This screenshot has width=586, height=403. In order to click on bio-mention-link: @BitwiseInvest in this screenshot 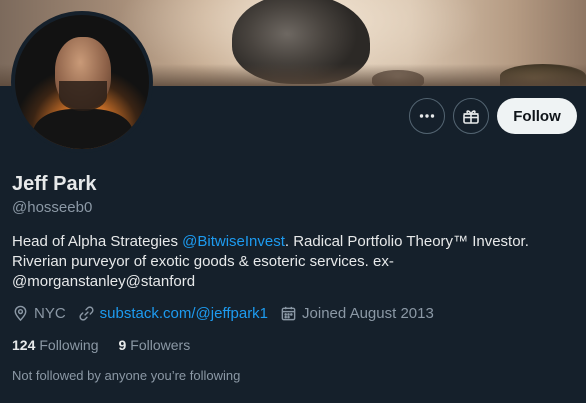, I will do `click(233, 241)`.